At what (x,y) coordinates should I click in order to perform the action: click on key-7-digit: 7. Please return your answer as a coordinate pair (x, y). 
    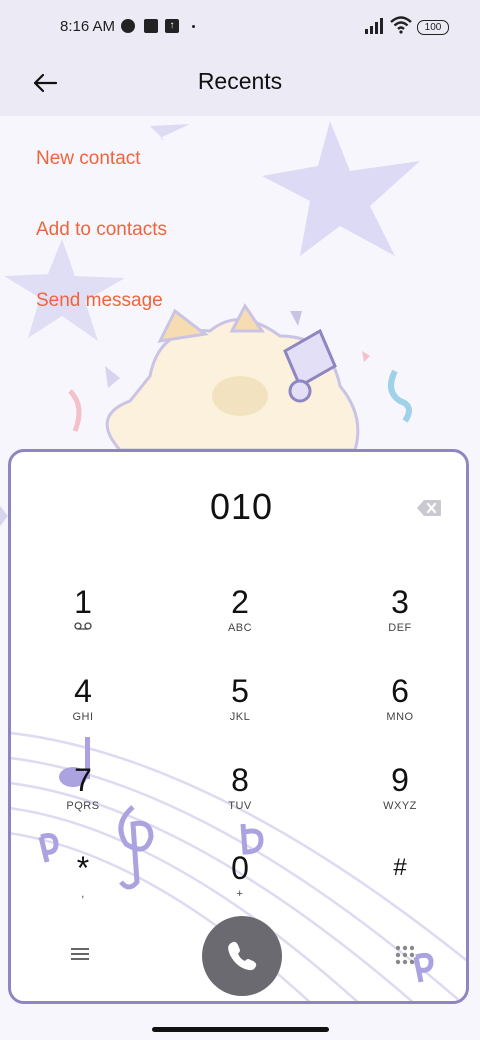
    Looking at the image, I should click on (83, 780).